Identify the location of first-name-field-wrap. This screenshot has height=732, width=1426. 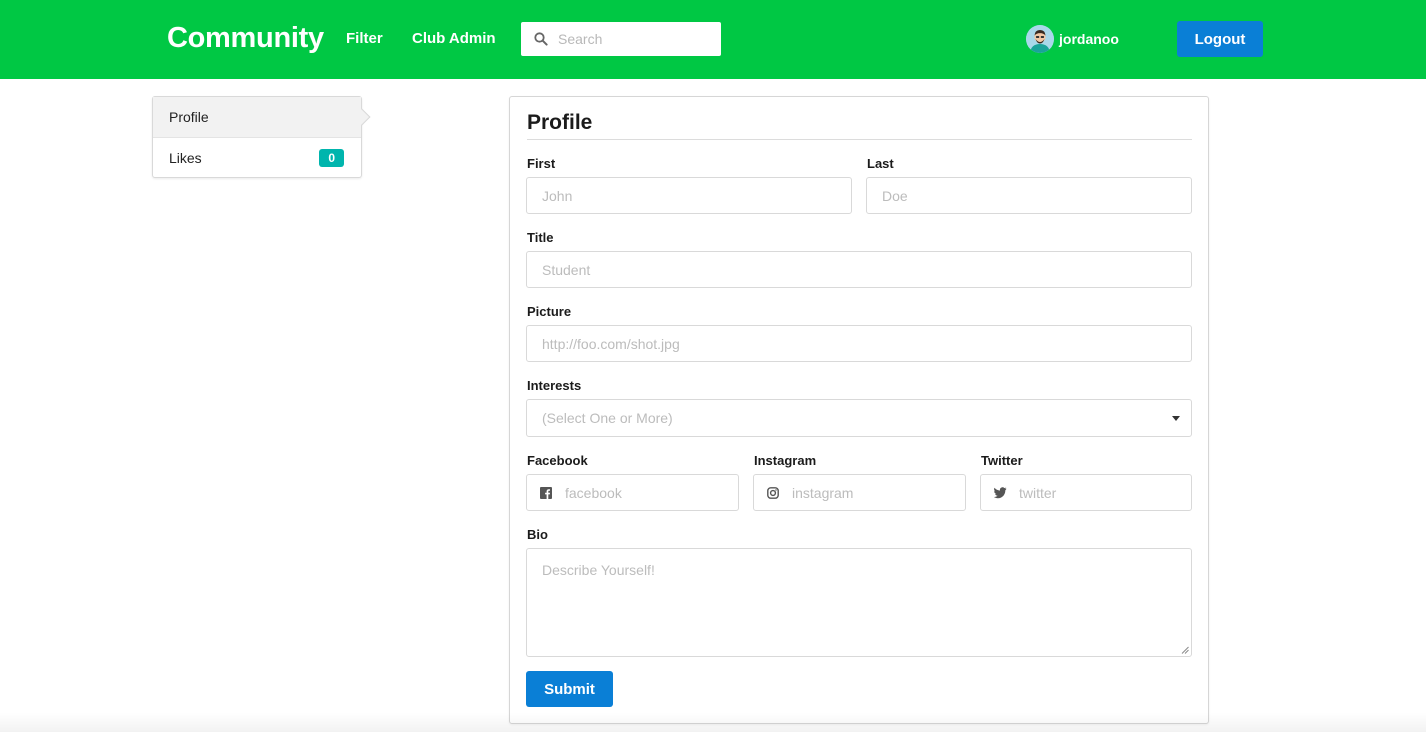
(689, 195).